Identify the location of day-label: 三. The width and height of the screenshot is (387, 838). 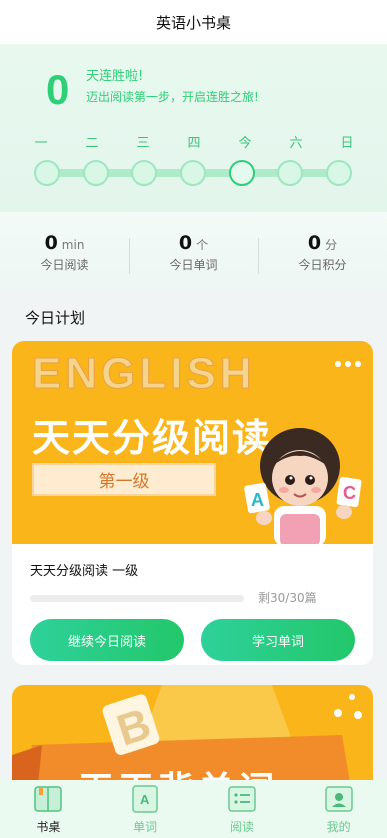
(143, 143).